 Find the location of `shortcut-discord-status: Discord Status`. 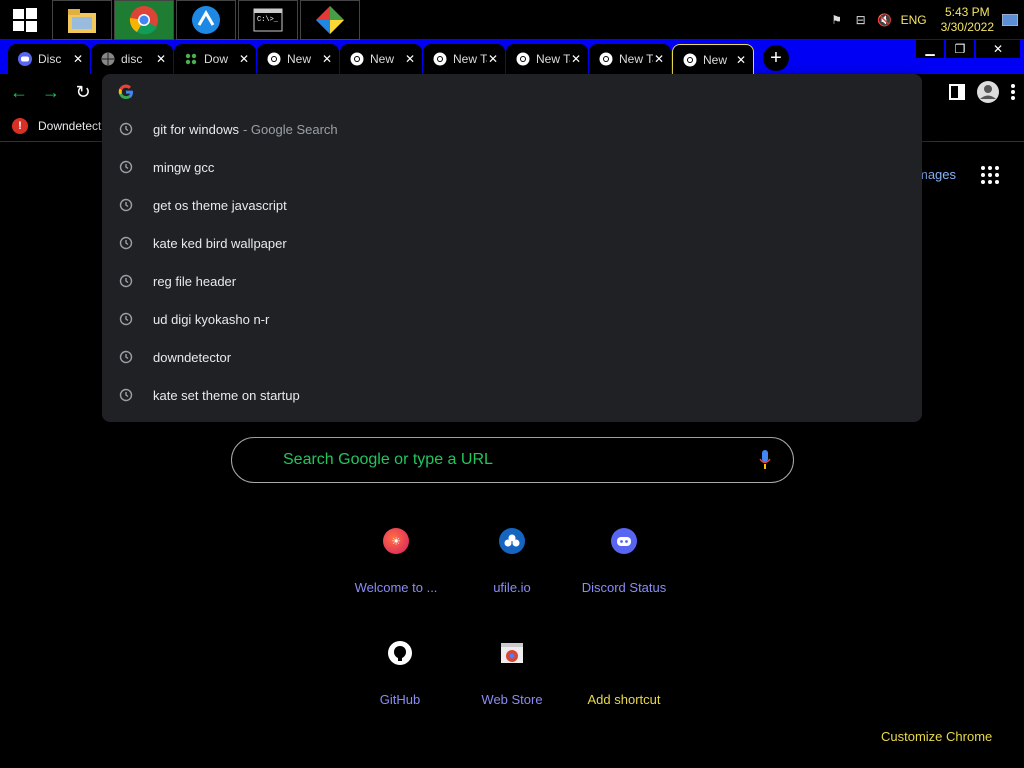

shortcut-discord-status: Discord Status is located at coordinates (624, 556).